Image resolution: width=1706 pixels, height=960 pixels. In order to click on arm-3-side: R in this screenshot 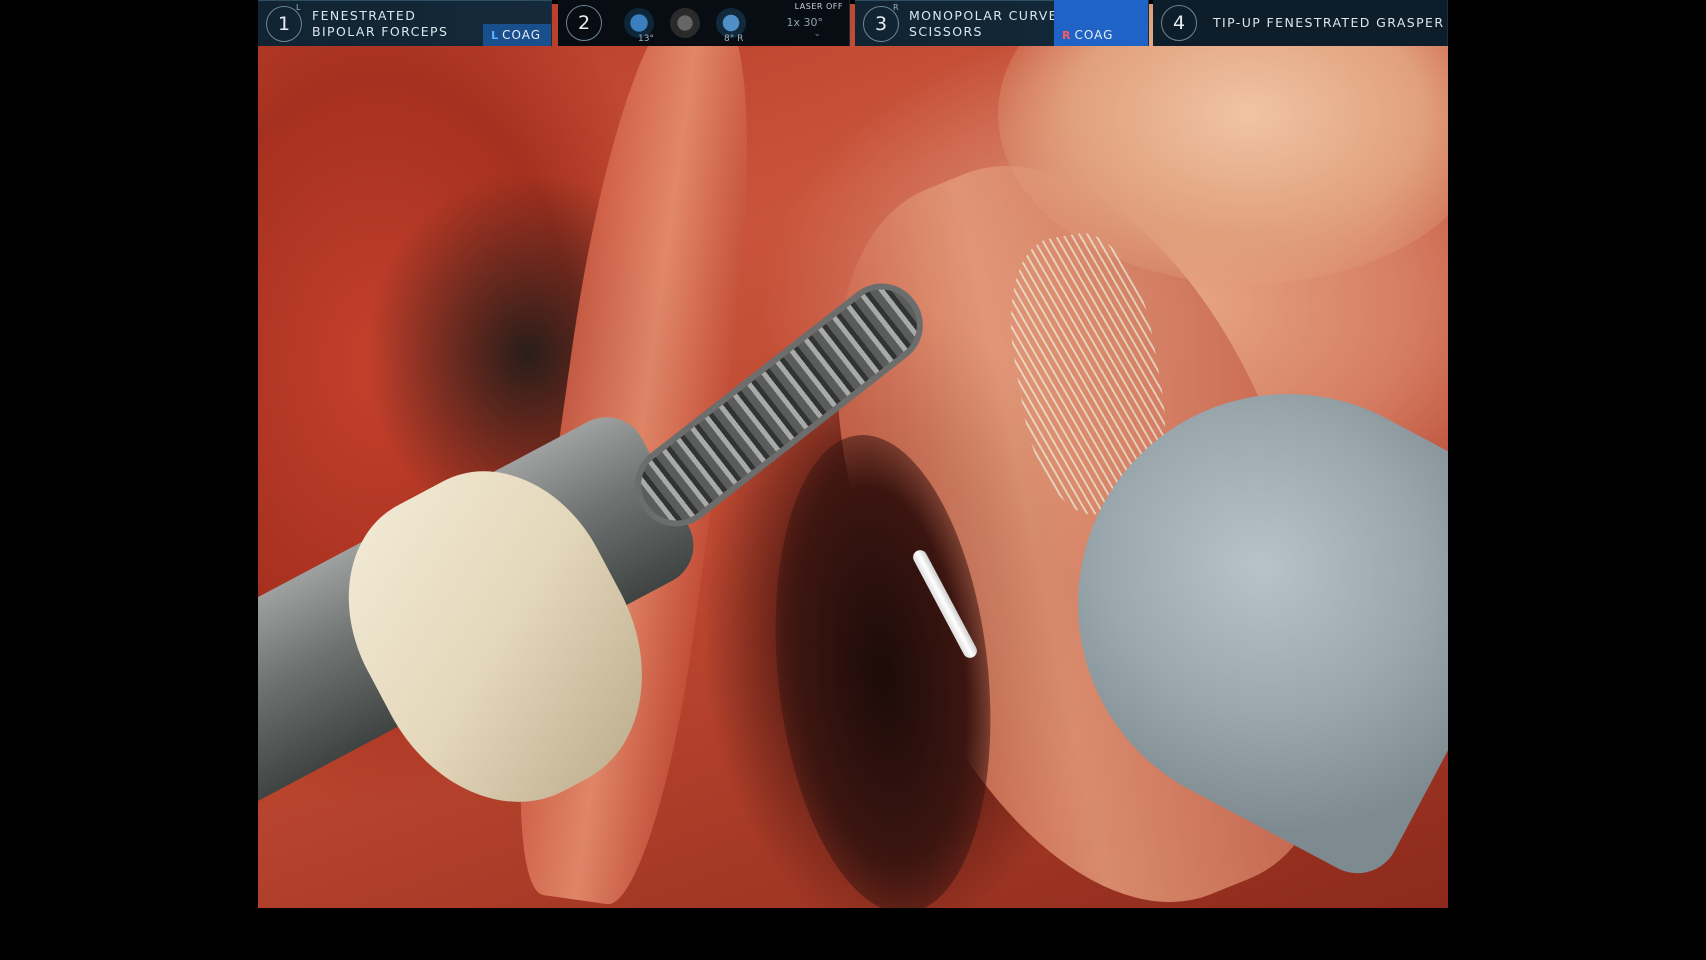, I will do `click(896, 7)`.